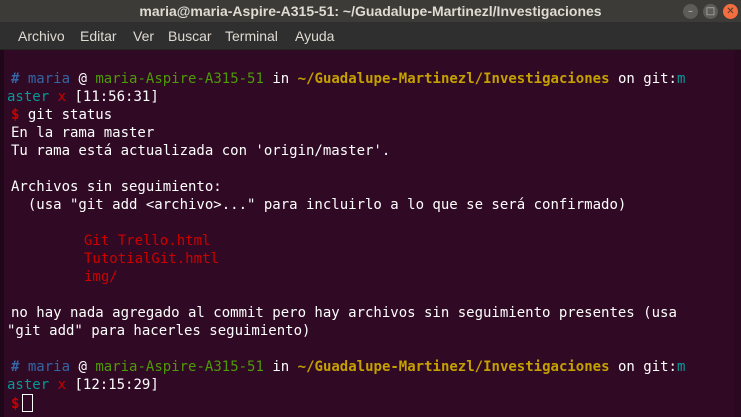  What do you see at coordinates (116, 97) in the screenshot?
I see `prompt-time: [11:56:31]` at bounding box center [116, 97].